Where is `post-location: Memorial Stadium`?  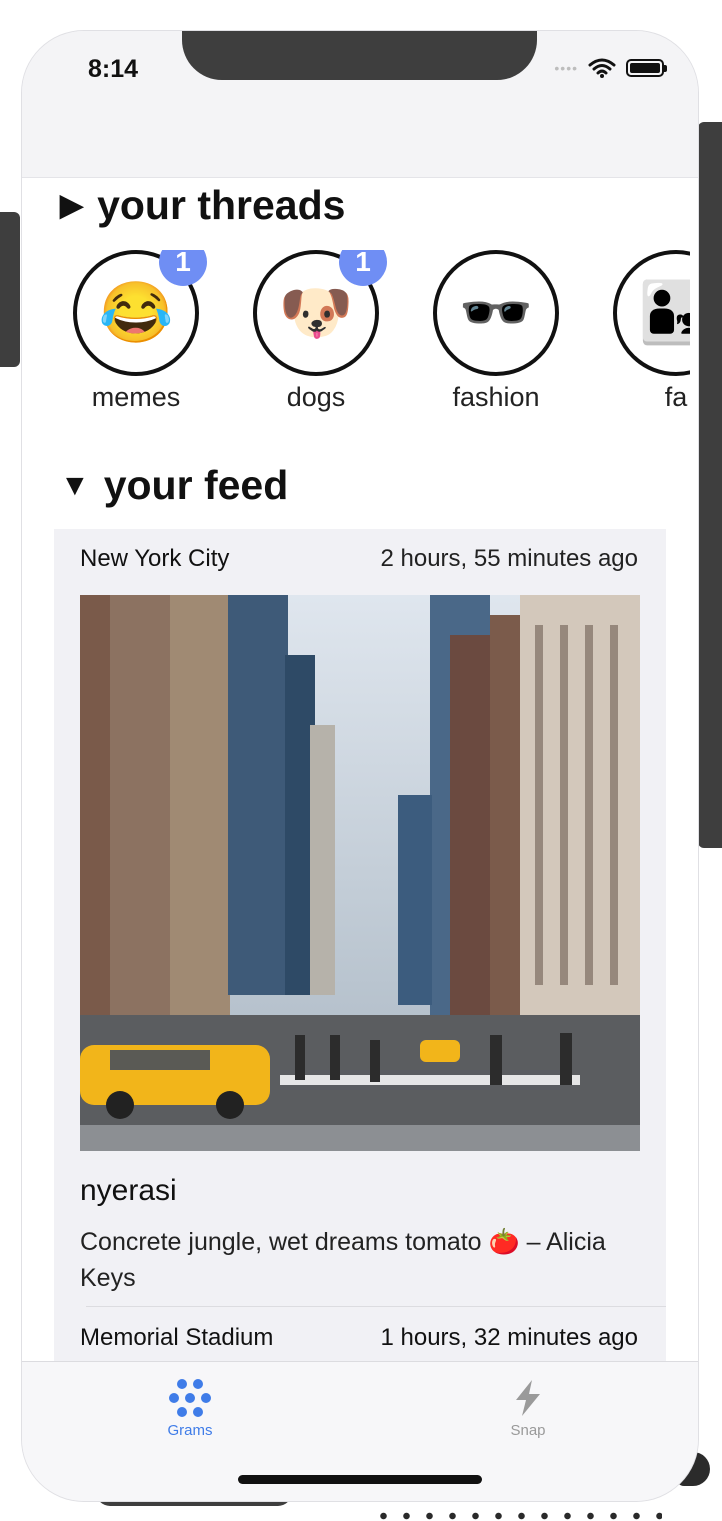 post-location: Memorial Stadium is located at coordinates (177, 1337).